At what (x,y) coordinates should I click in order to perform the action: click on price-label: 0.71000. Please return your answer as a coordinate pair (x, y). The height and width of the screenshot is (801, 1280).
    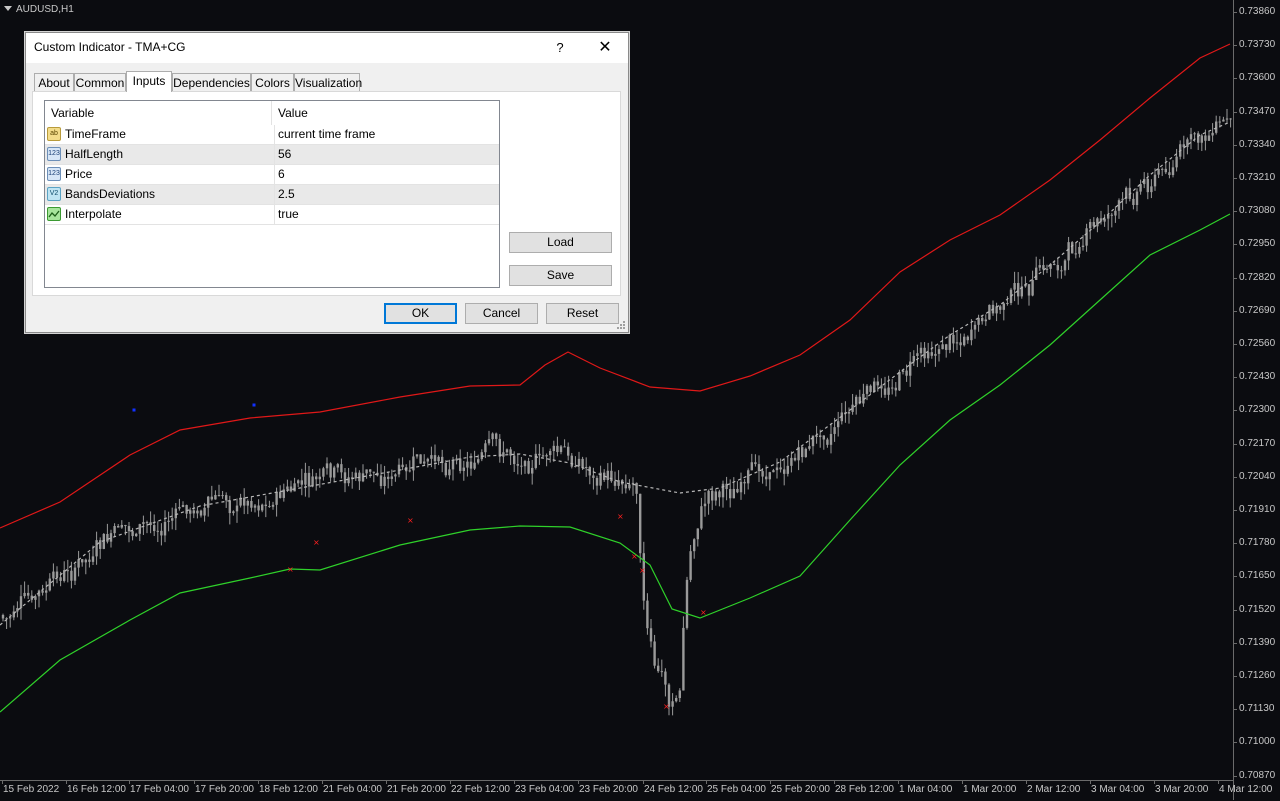
    Looking at the image, I should click on (1257, 742).